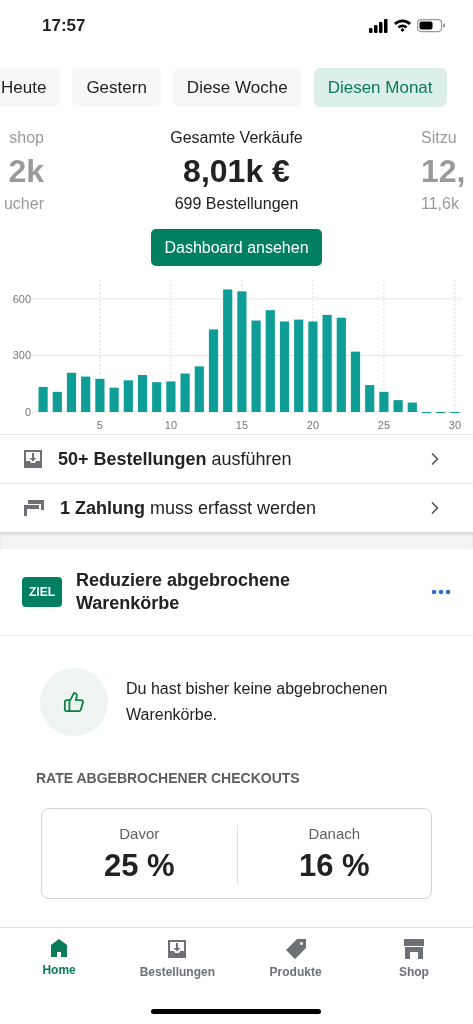  I want to click on status-time: 17:57, so click(64, 26).